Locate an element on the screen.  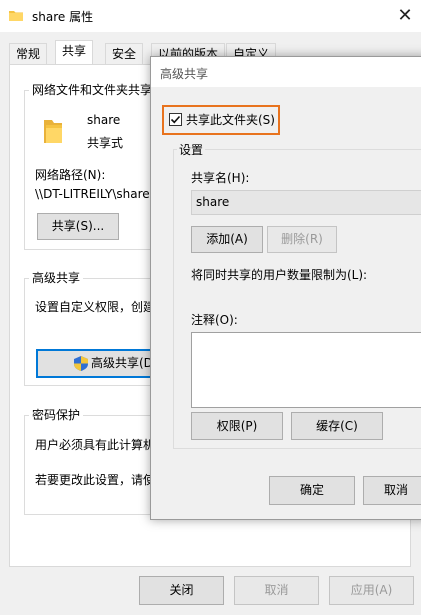
permissions-button: 权限(P) is located at coordinates (237, 426).